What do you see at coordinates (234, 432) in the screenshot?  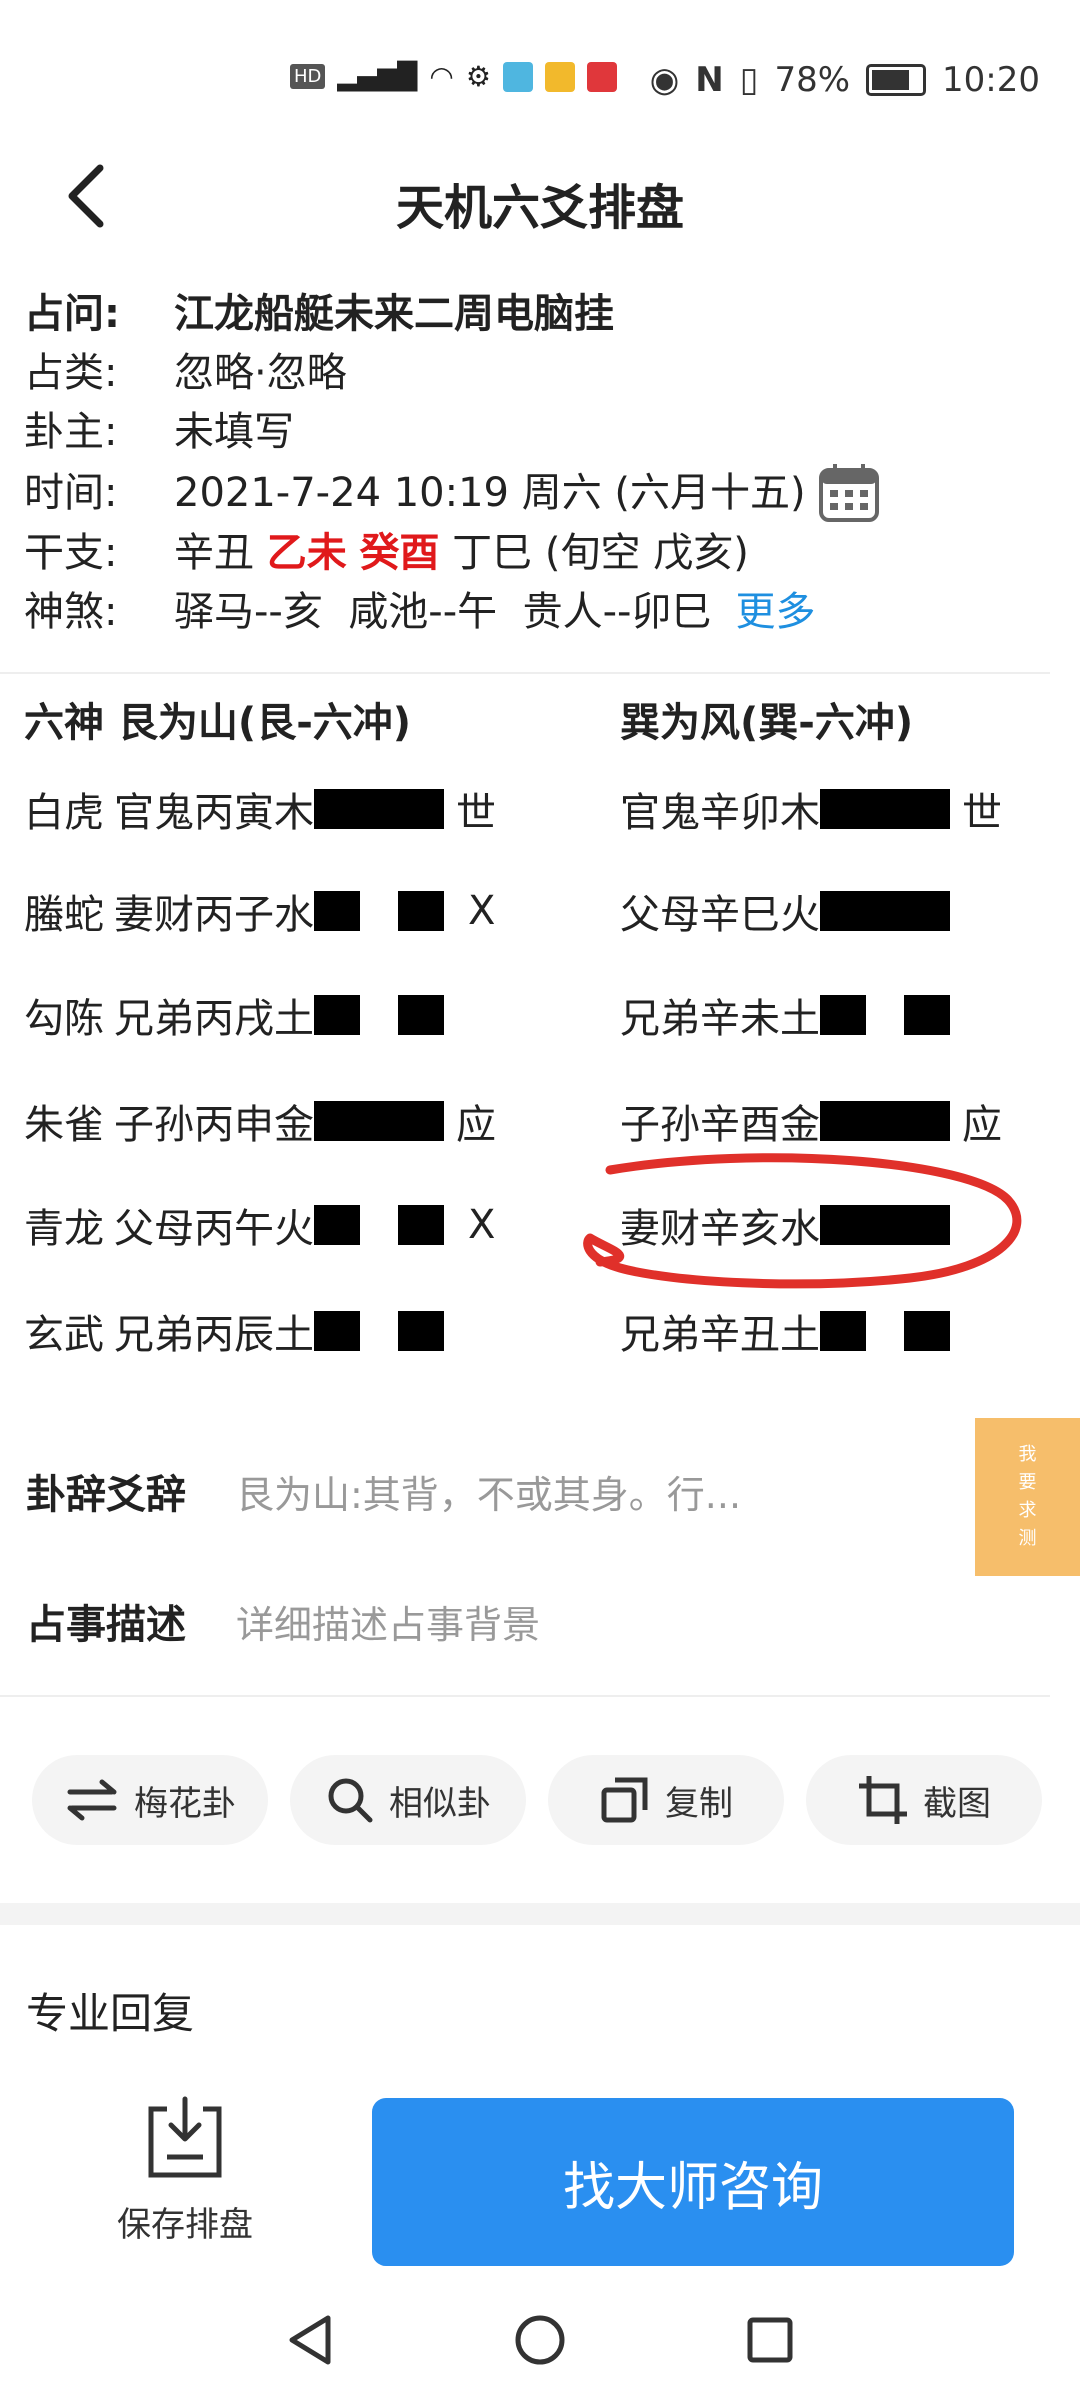 I see `owner-value: 未填写` at bounding box center [234, 432].